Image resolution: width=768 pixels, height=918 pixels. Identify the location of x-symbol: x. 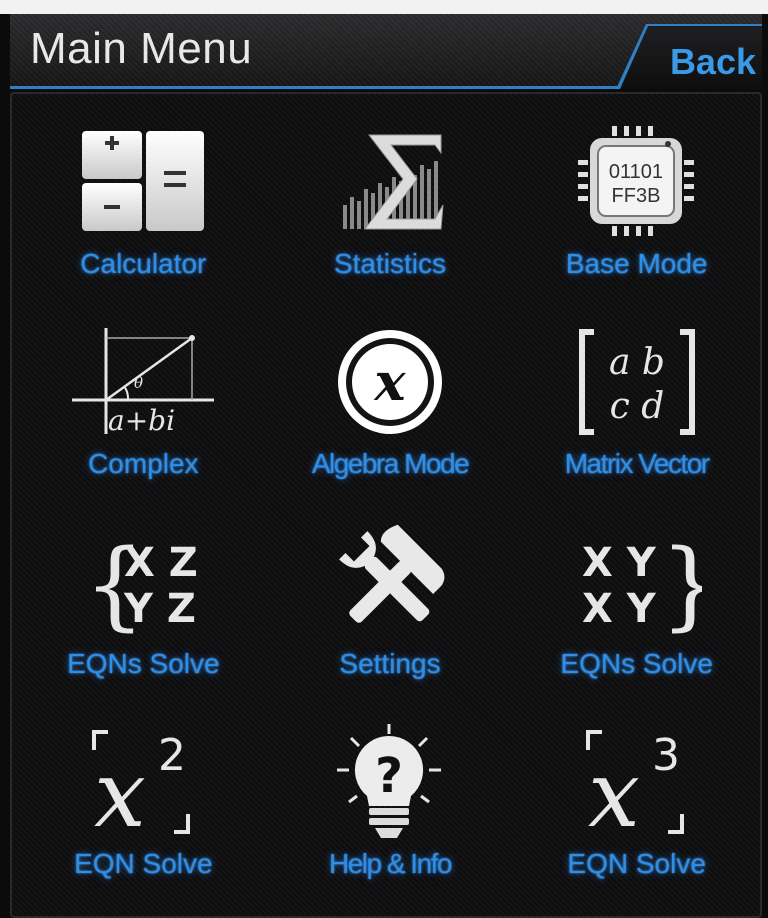
(389, 382).